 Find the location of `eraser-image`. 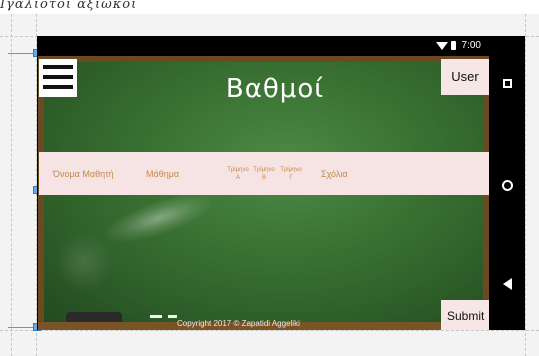

eraser-image is located at coordinates (94, 317).